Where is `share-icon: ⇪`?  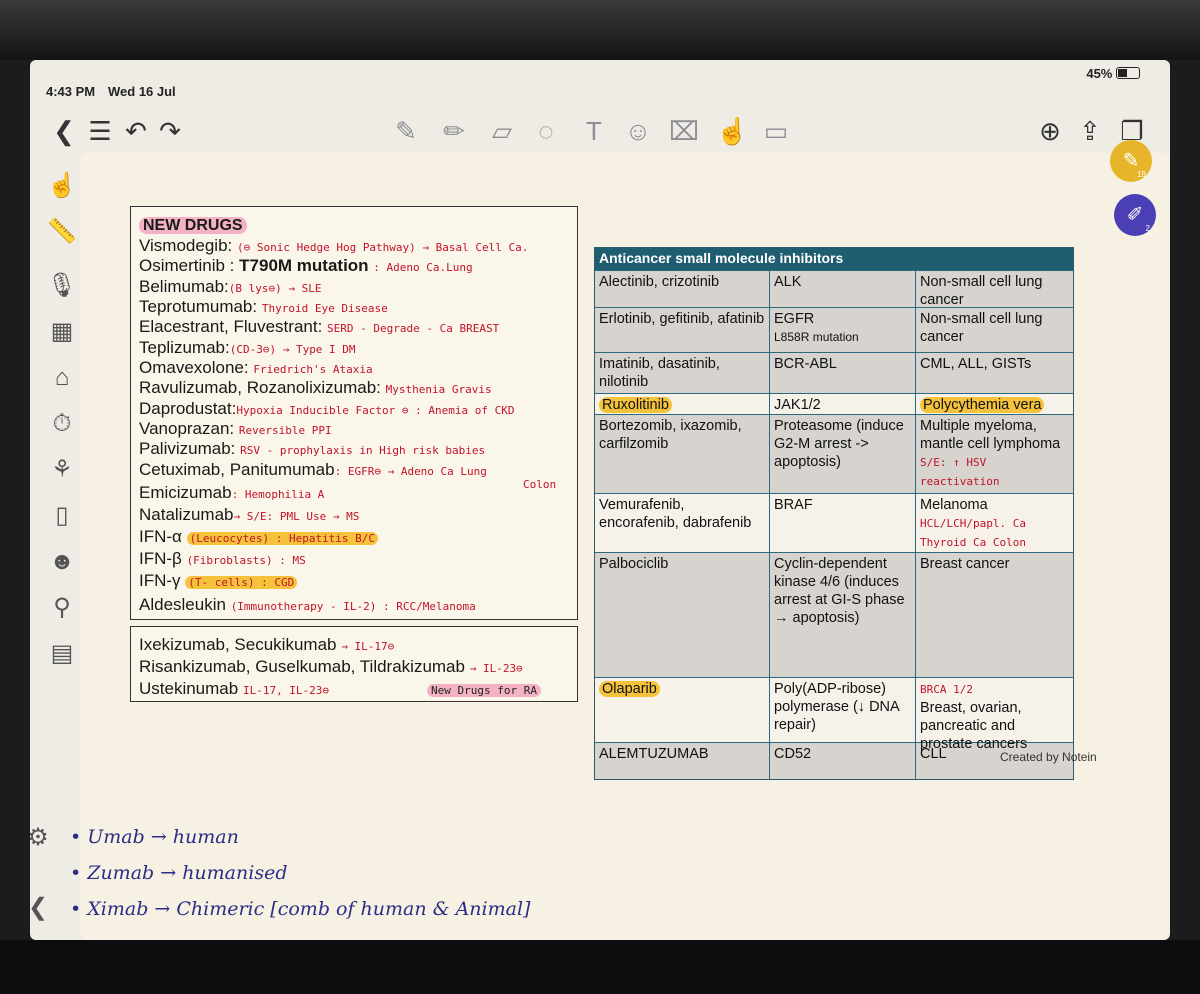 share-icon: ⇪ is located at coordinates (1090, 131).